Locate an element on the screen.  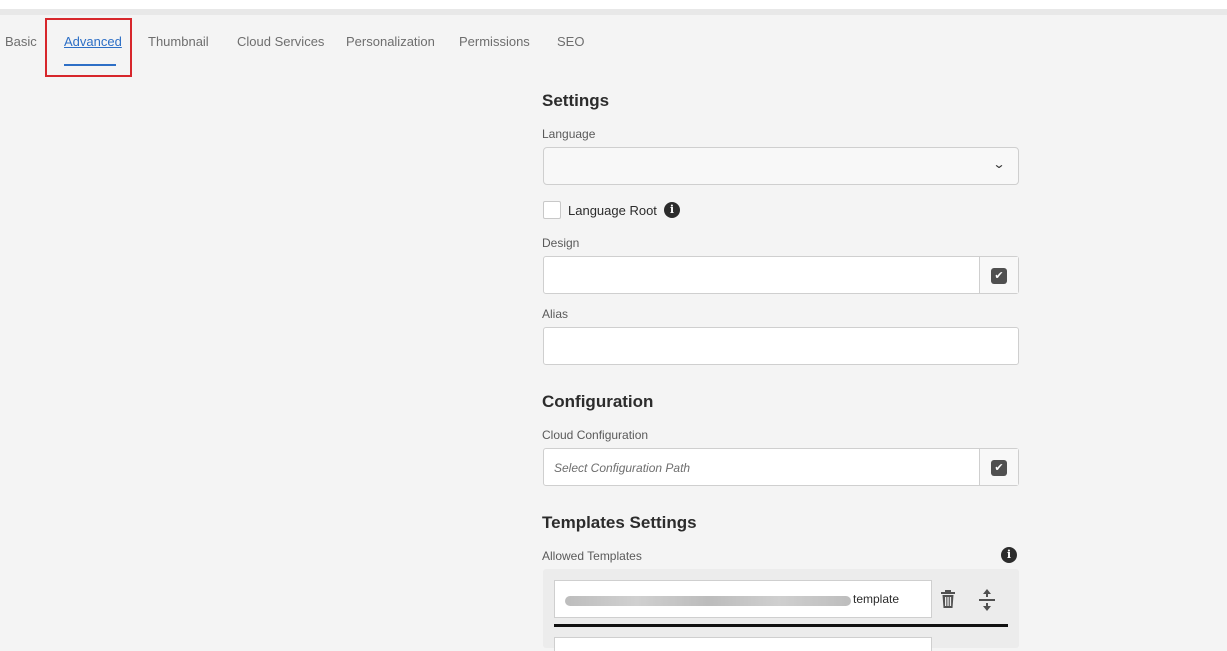
tab-seo: SEO is located at coordinates (570, 41).